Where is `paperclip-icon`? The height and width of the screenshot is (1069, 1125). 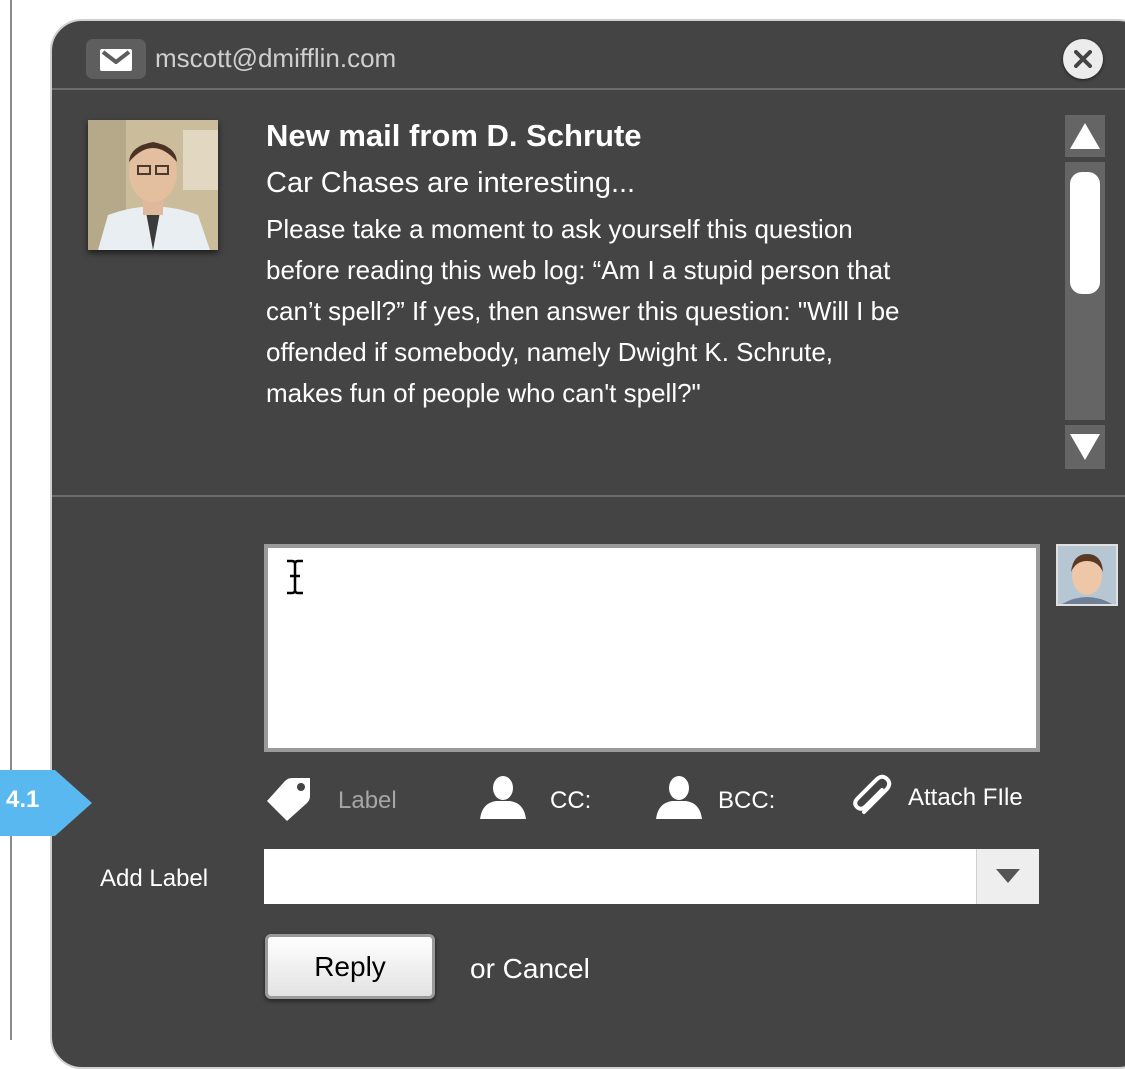 paperclip-icon is located at coordinates (873, 795).